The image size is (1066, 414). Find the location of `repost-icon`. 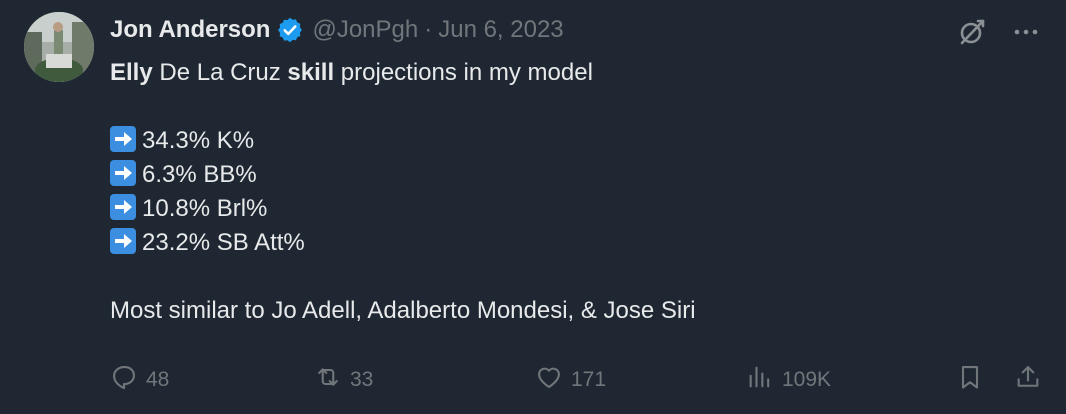

repost-icon is located at coordinates (328, 380).